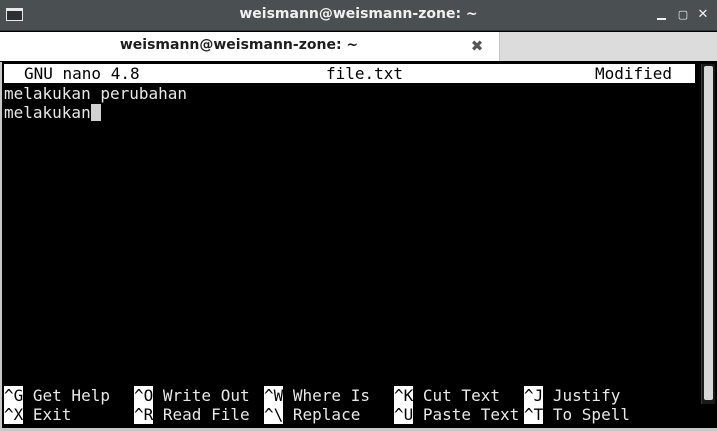 Image resolution: width=717 pixels, height=431 pixels. What do you see at coordinates (239, 45) in the screenshot?
I see `tab-label: weismann@weismann-zone: ~` at bounding box center [239, 45].